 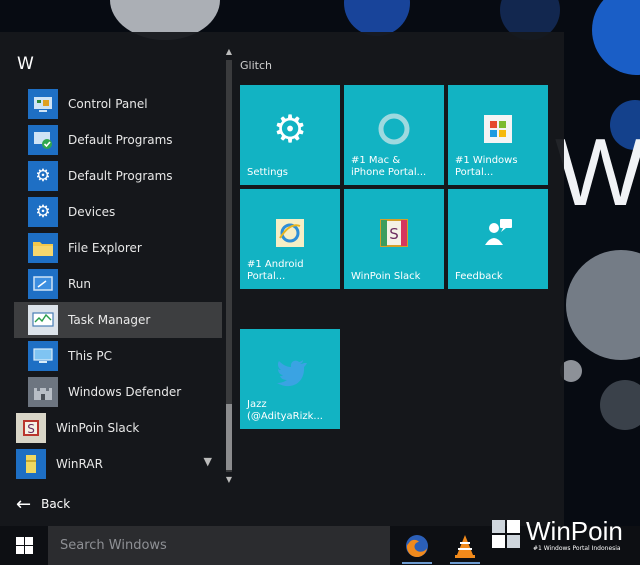 What do you see at coordinates (56, 504) in the screenshot?
I see `back-label: Back` at bounding box center [56, 504].